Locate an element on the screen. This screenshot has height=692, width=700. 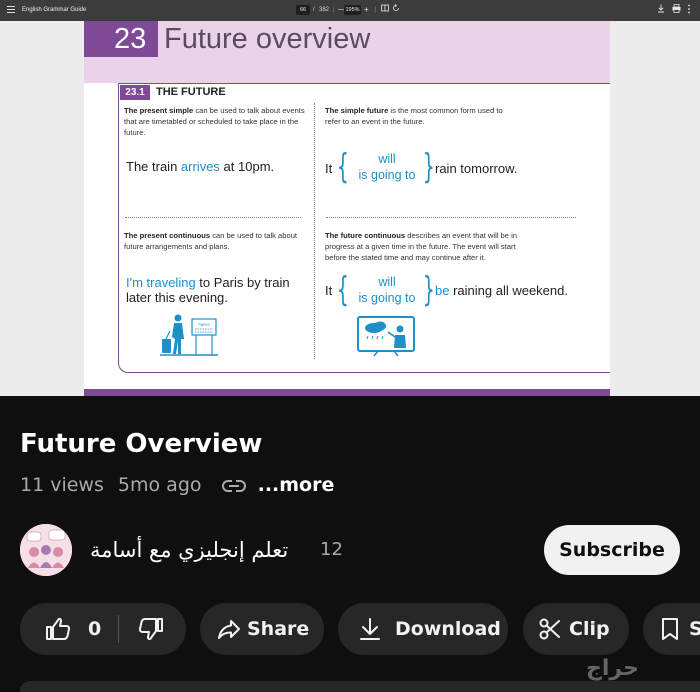
simple-future-option-2: is going to is located at coordinates (387, 175).